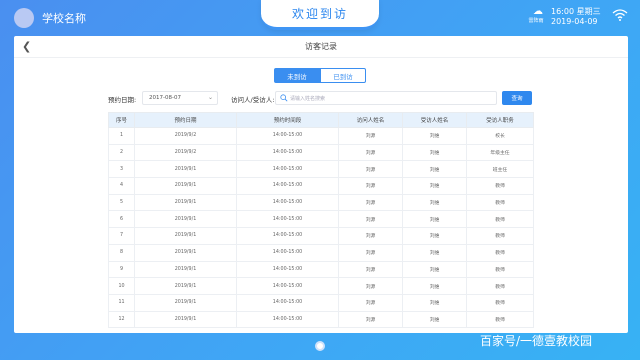  Describe the element at coordinates (321, 47) in the screenshot. I see `panel-header: ❮ 访客记录` at that location.